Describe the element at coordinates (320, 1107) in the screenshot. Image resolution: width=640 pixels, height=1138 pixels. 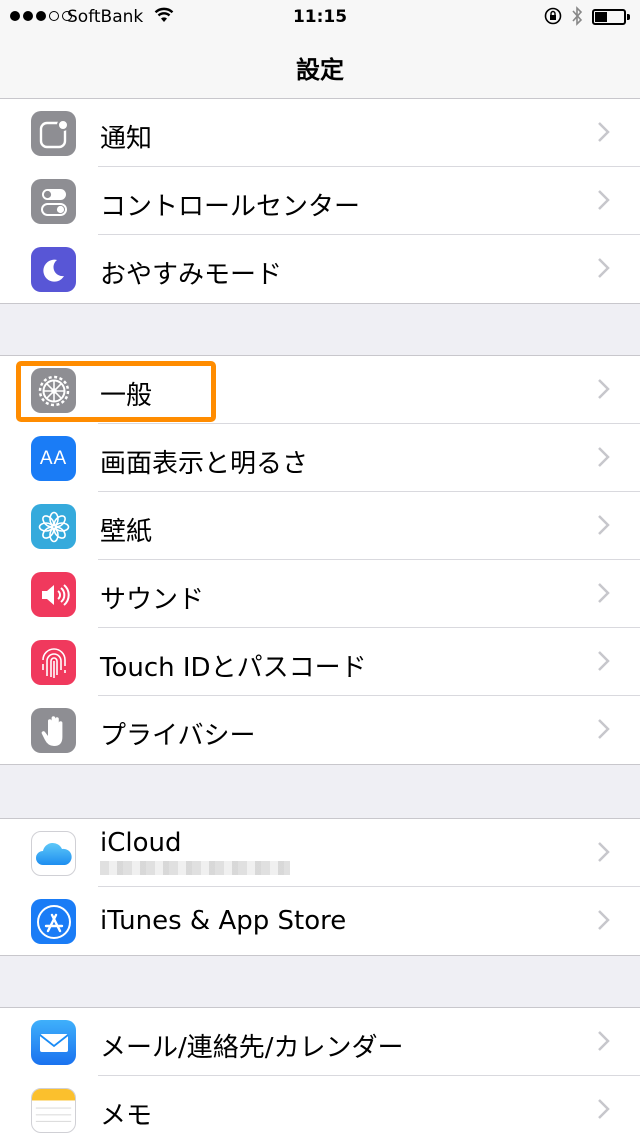
I see `settings-row-notes: メモ` at that location.